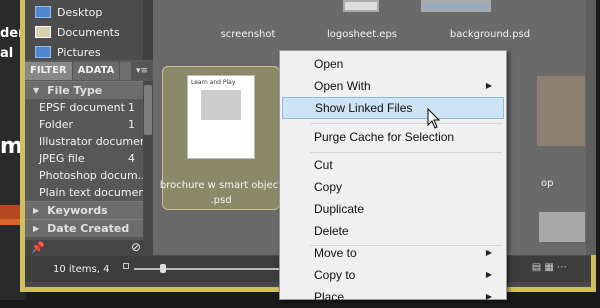 This screenshot has width=600, height=308. I want to click on document-folder-icon, so click(43, 32).